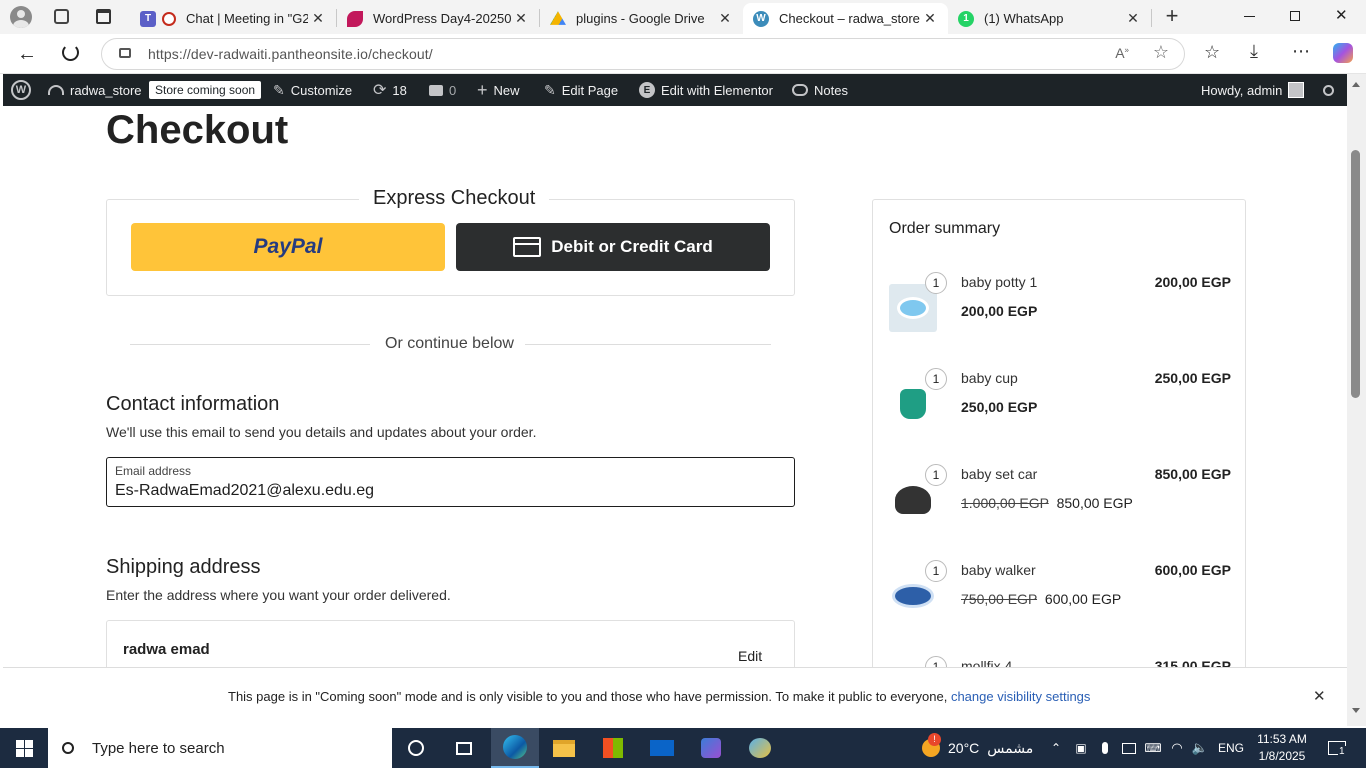  What do you see at coordinates (125, 53) in the screenshot?
I see `lock-icon` at bounding box center [125, 53].